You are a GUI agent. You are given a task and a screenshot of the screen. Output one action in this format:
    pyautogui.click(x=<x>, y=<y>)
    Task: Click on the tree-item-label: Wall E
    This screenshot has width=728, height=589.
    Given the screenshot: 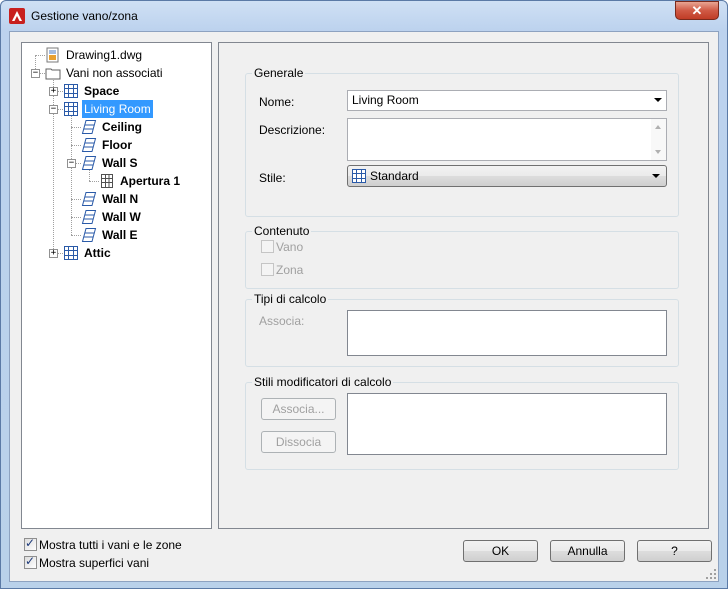 What is the action you would take?
    pyautogui.click(x=120, y=235)
    